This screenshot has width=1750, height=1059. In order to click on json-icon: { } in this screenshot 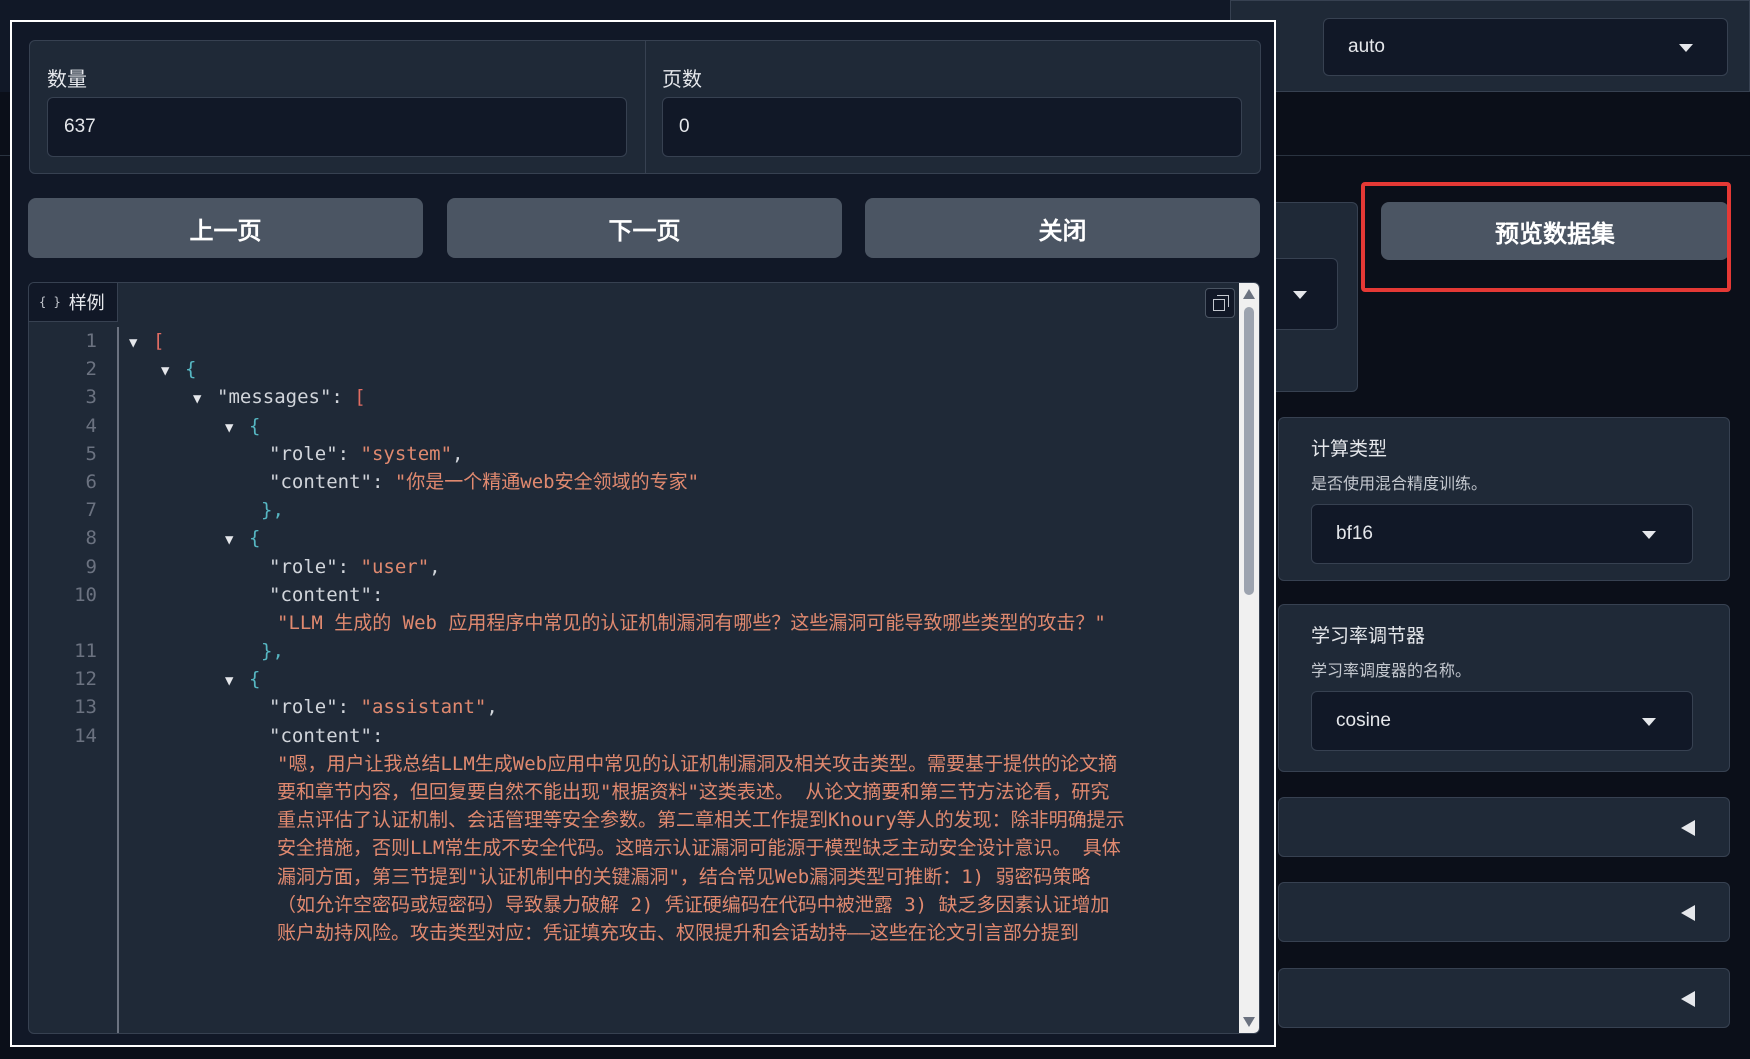, I will do `click(50, 302)`.